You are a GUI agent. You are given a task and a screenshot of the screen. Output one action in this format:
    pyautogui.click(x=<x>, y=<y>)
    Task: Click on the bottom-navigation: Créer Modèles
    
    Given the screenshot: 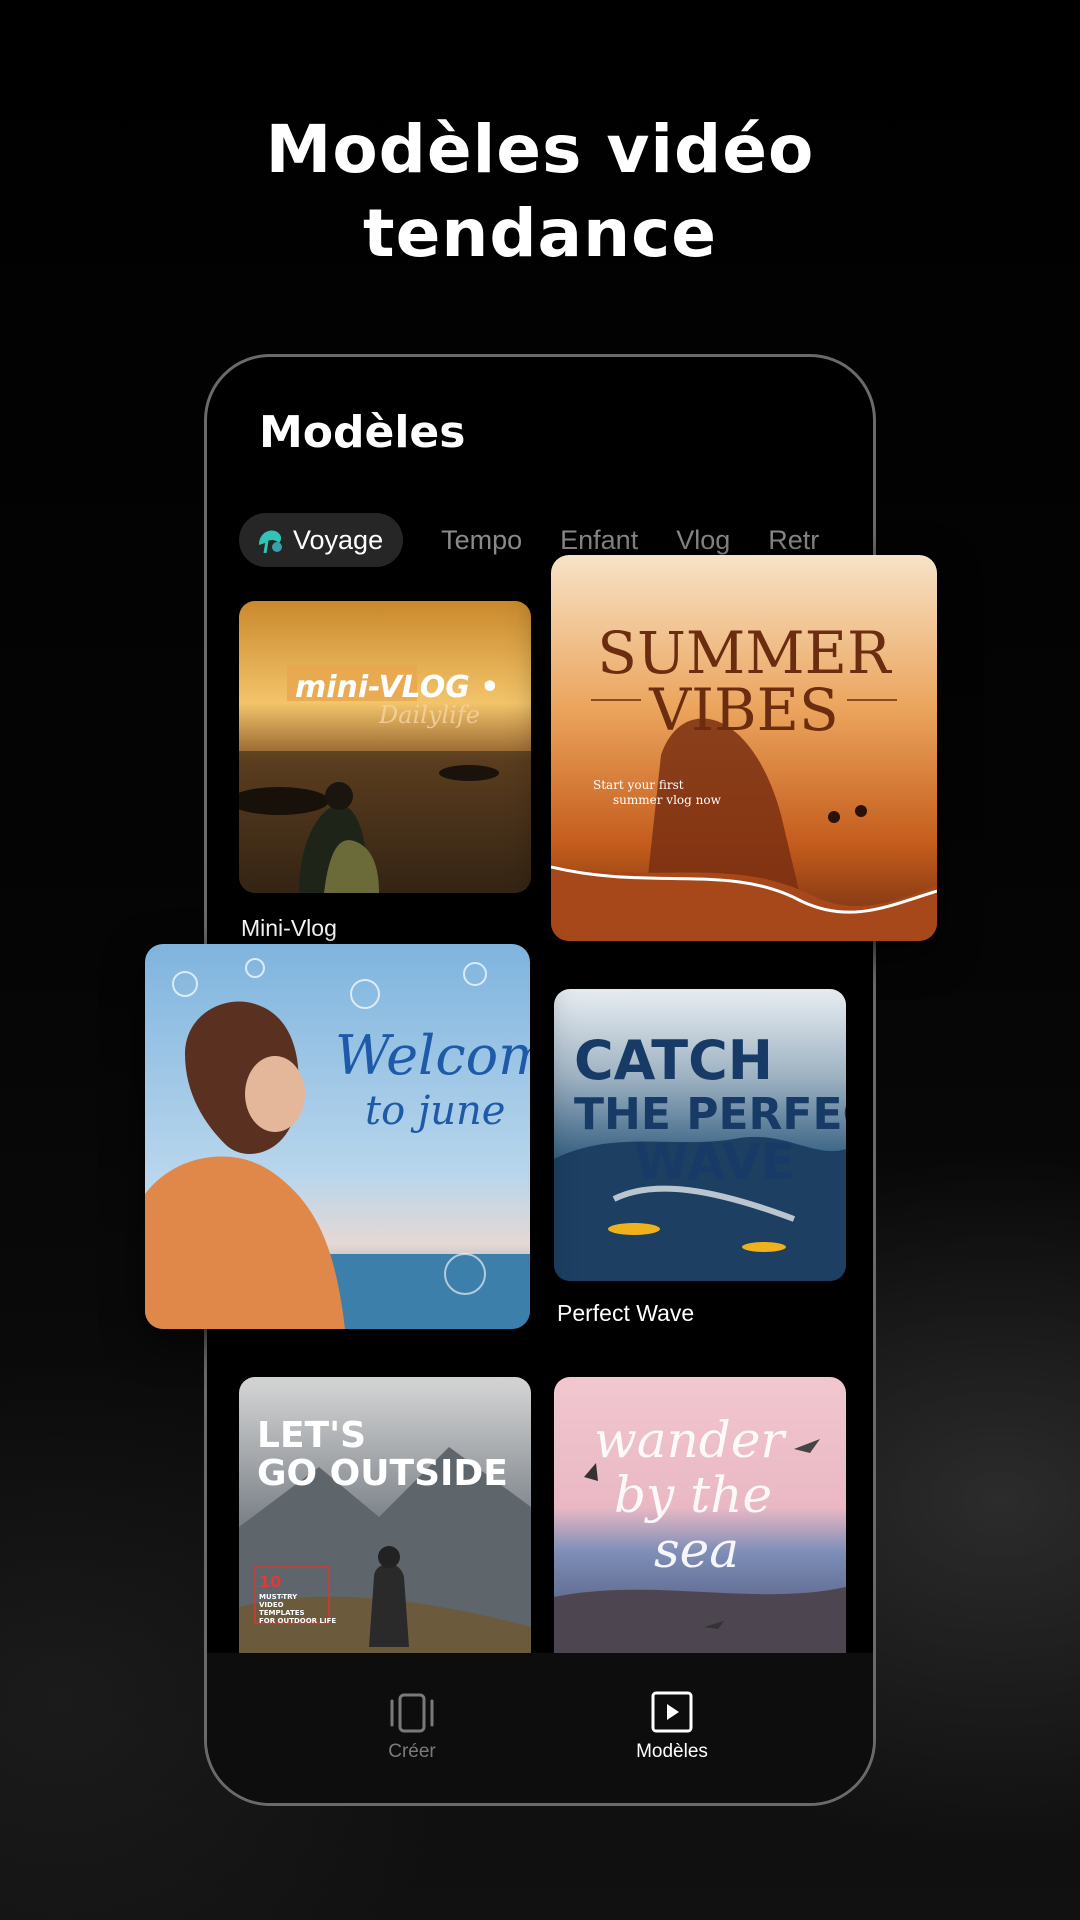 What is the action you would take?
    pyautogui.click(x=540, y=1728)
    